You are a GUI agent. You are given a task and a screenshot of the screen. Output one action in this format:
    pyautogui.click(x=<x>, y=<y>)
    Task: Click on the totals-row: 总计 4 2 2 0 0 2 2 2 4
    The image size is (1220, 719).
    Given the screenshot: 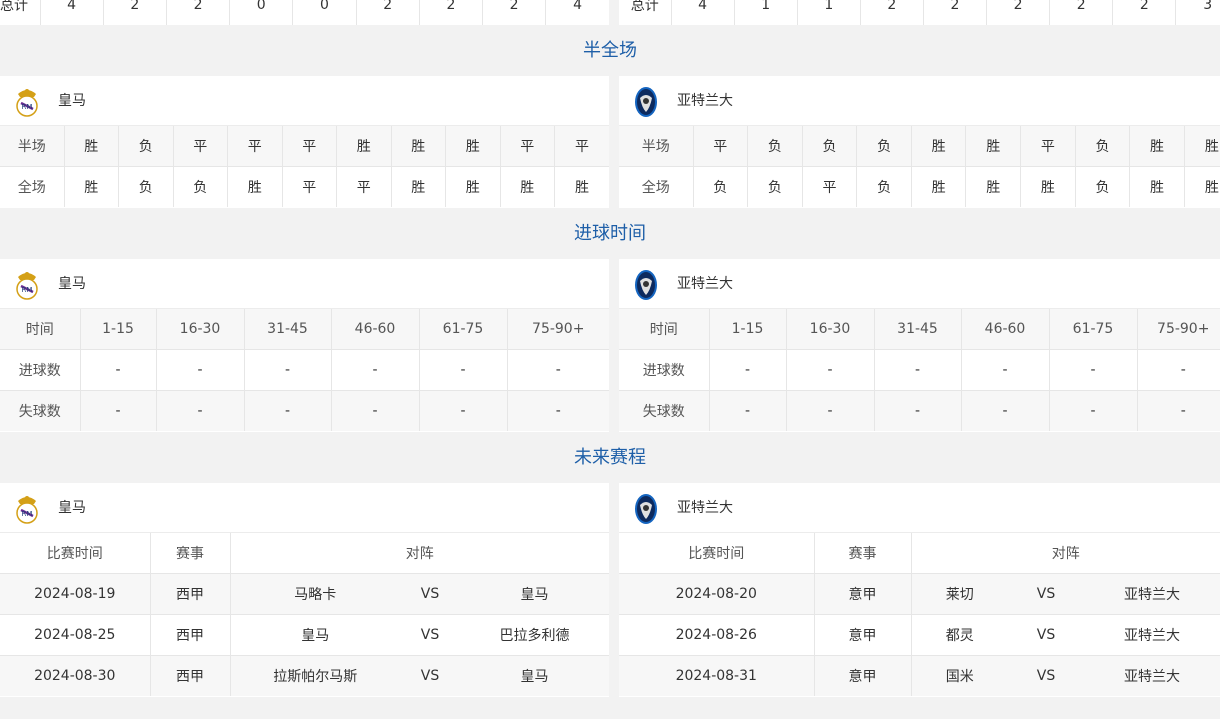 What is the action you would take?
    pyautogui.click(x=304, y=12)
    